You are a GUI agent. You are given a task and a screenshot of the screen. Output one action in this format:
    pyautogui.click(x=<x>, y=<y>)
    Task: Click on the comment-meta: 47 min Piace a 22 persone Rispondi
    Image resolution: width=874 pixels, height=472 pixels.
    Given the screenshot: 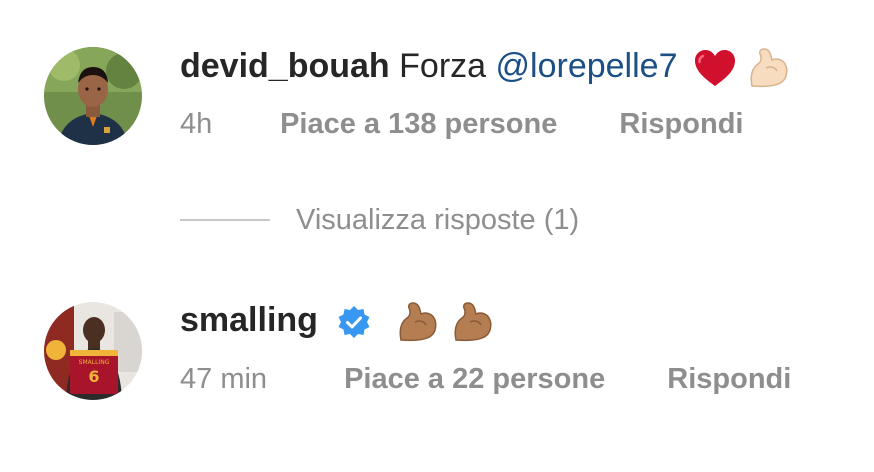 What is the action you would take?
    pyautogui.click(x=485, y=379)
    